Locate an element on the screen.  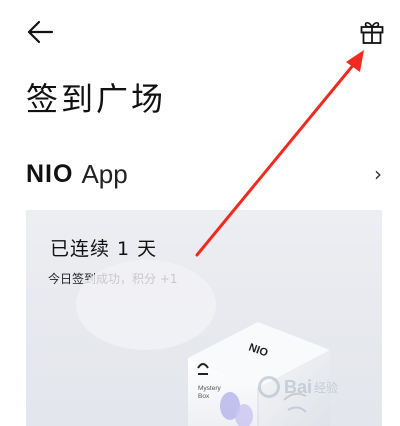
gift-button is located at coordinates (372, 34).